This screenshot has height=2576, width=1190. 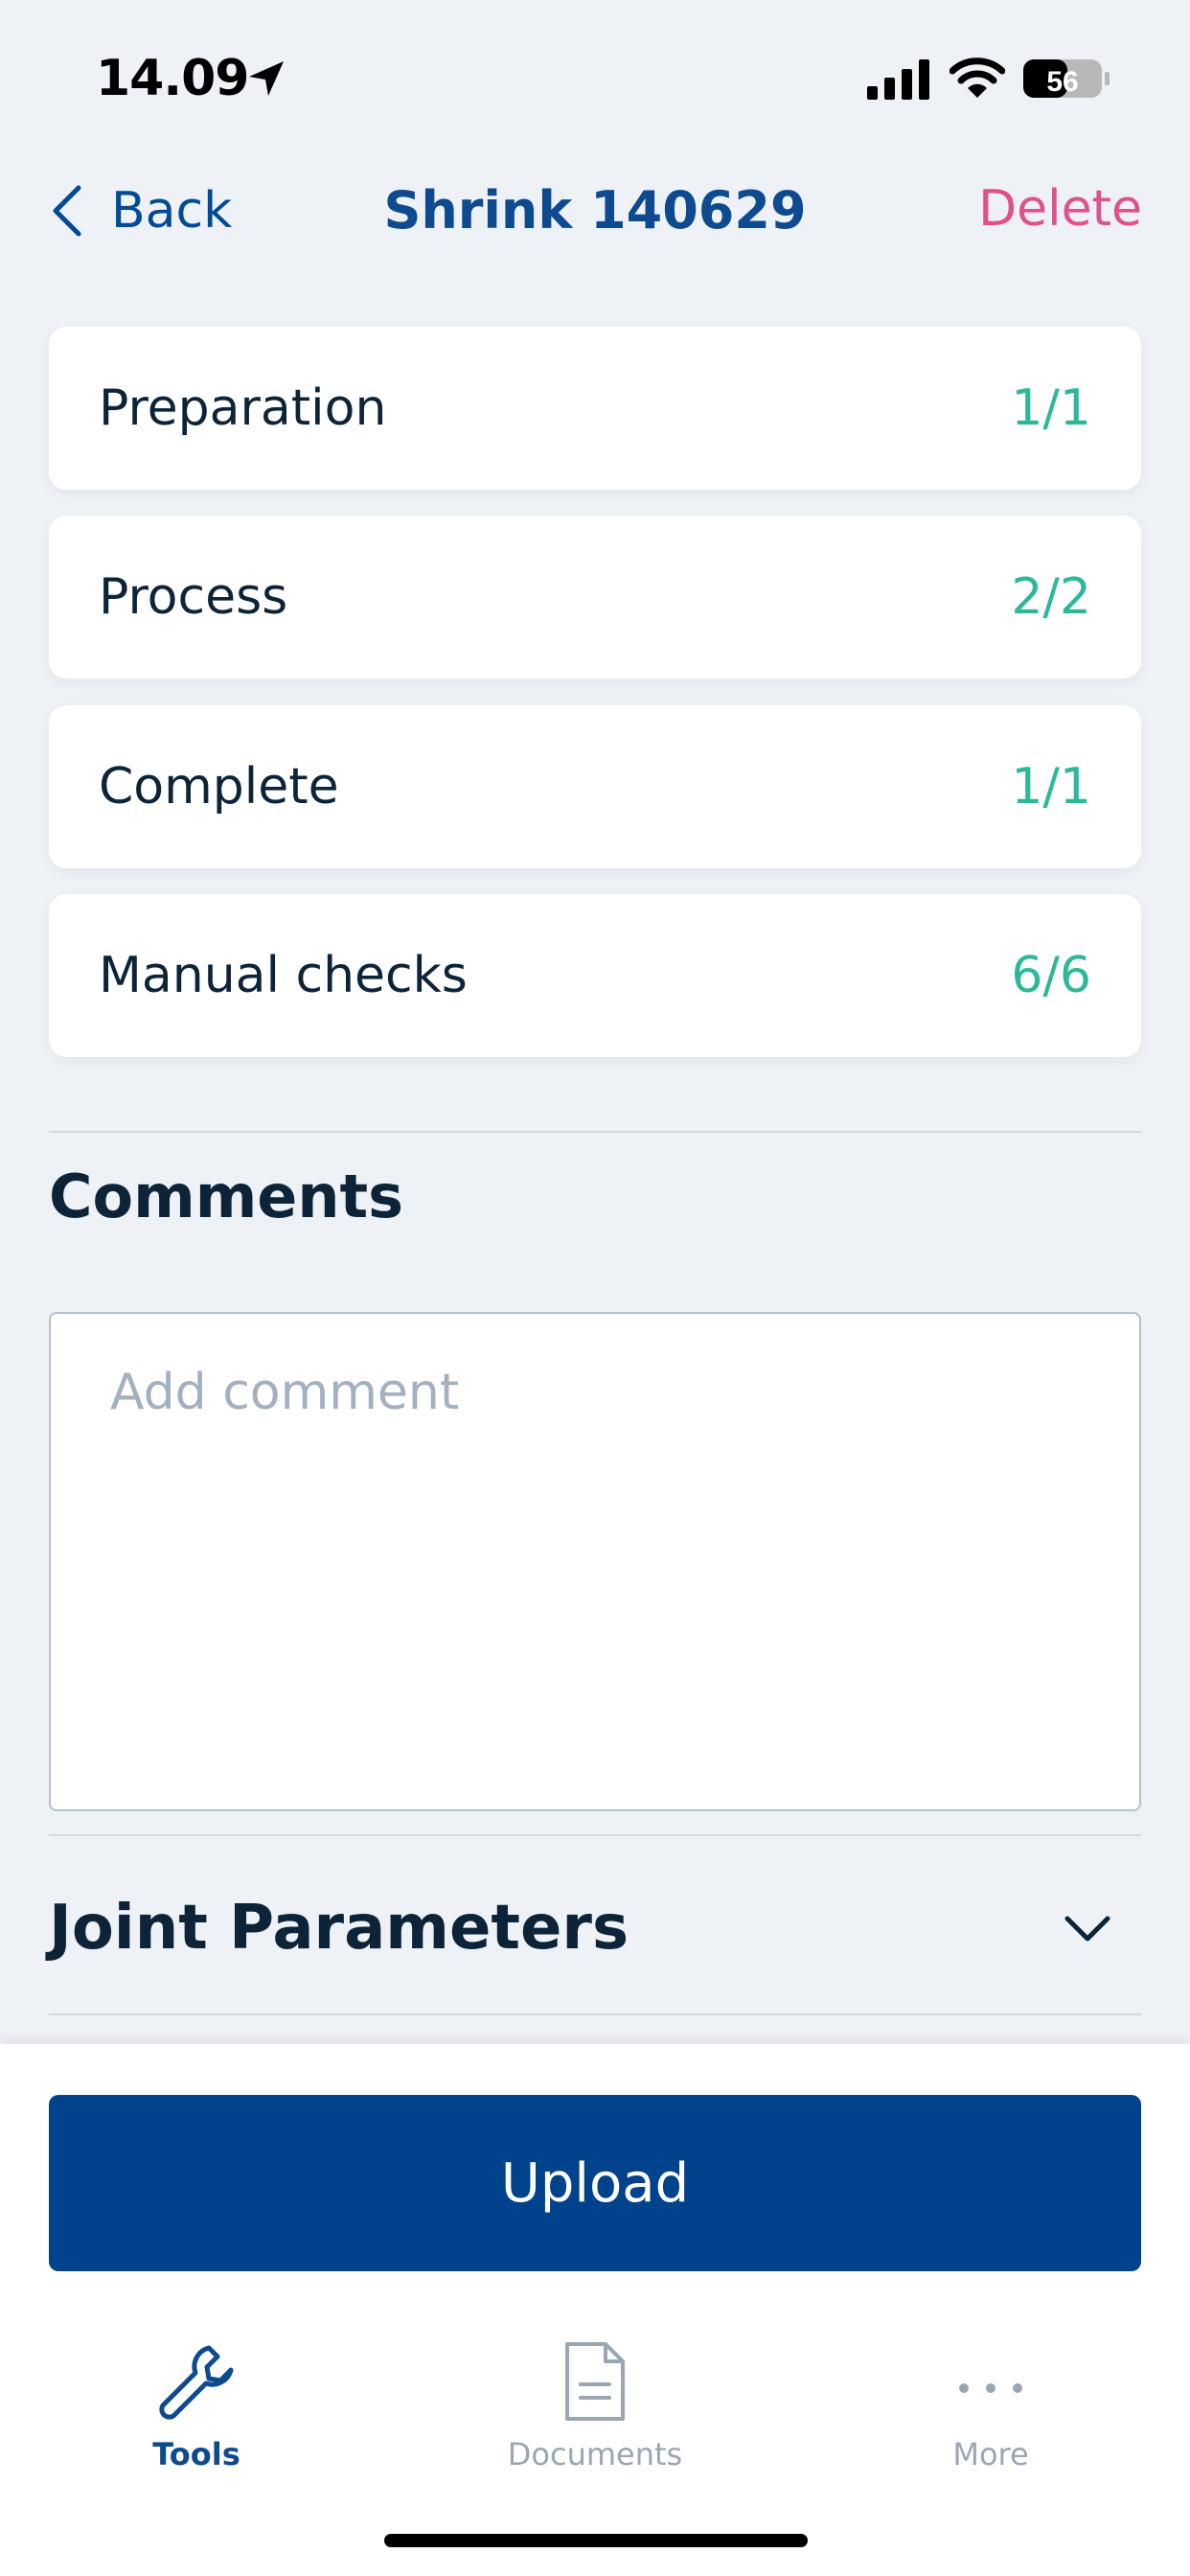 I want to click on step-card-complete: Complete 1/1, so click(x=595, y=786).